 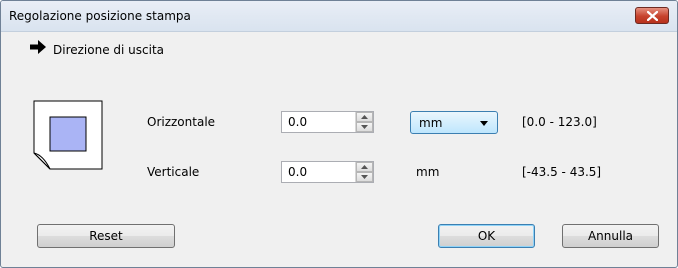 I want to click on reset-button: Reset, so click(x=106, y=236).